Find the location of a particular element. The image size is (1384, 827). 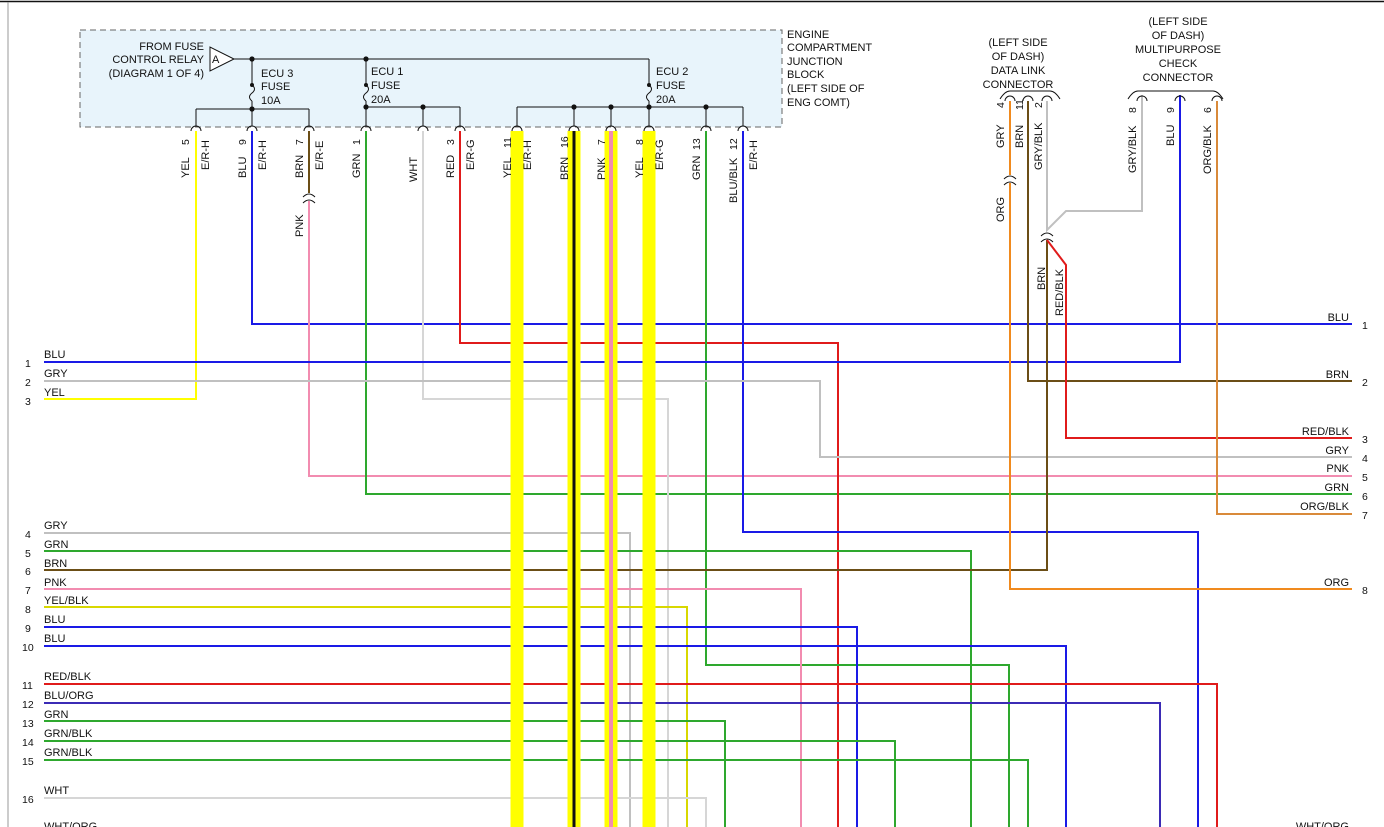

dlc-pin-2: 2 is located at coordinates (1039, 105).